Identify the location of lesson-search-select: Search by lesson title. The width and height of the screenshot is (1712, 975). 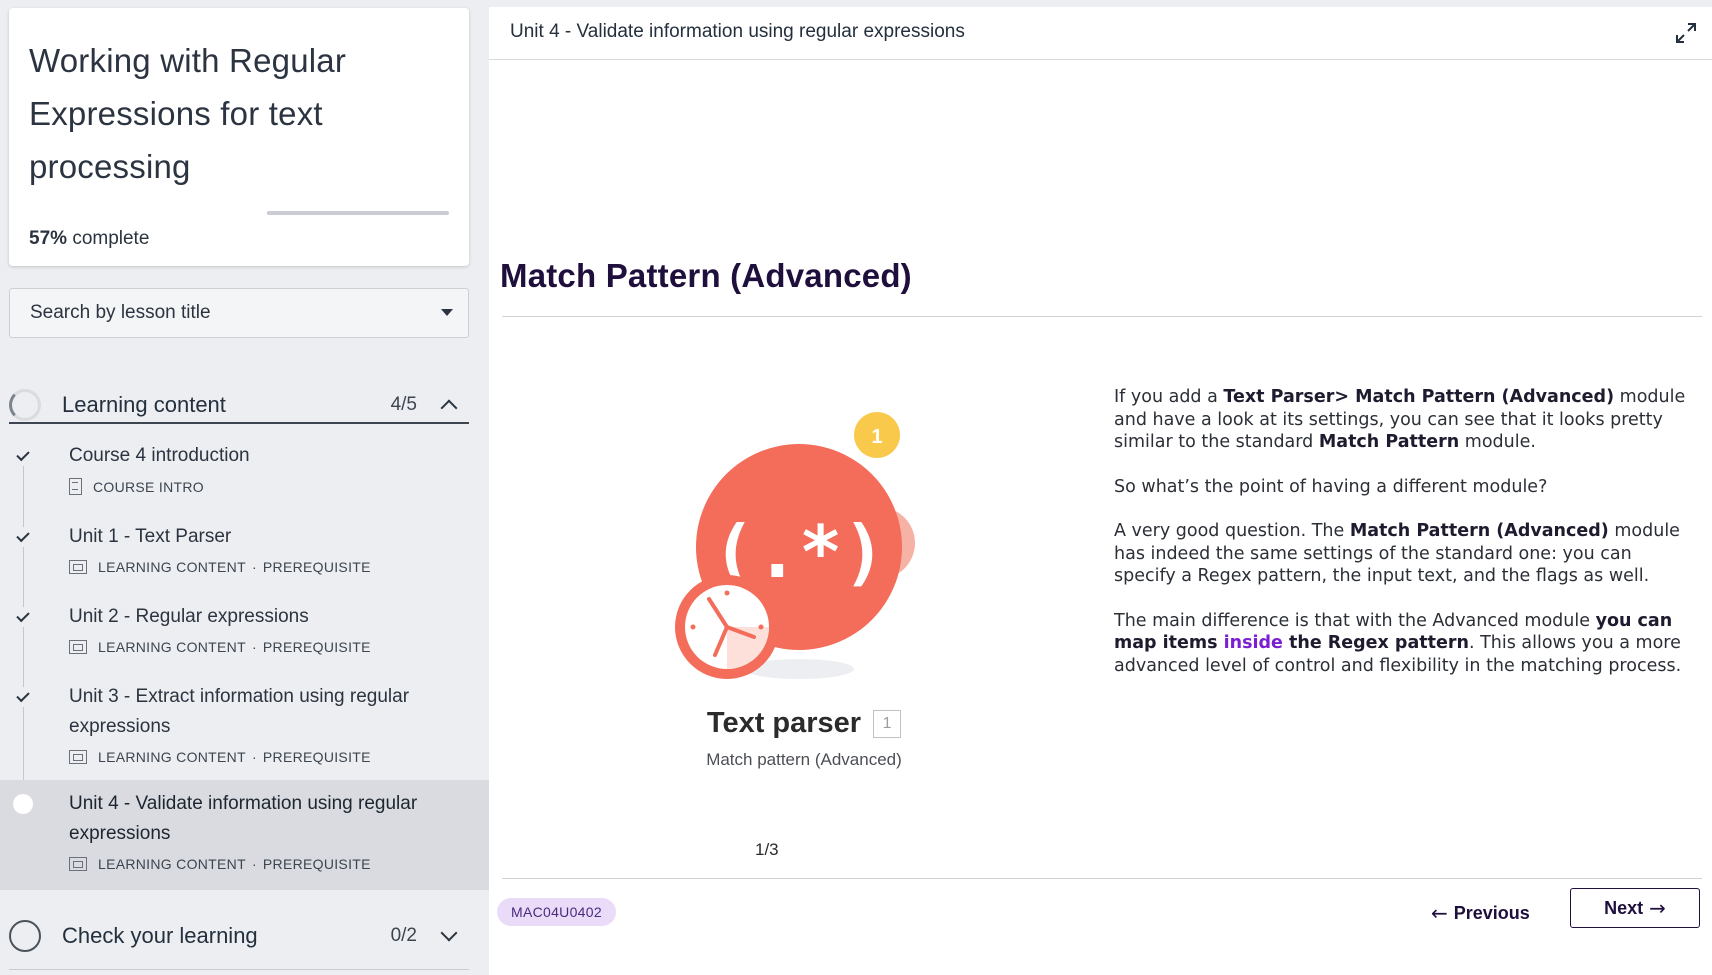
(239, 313).